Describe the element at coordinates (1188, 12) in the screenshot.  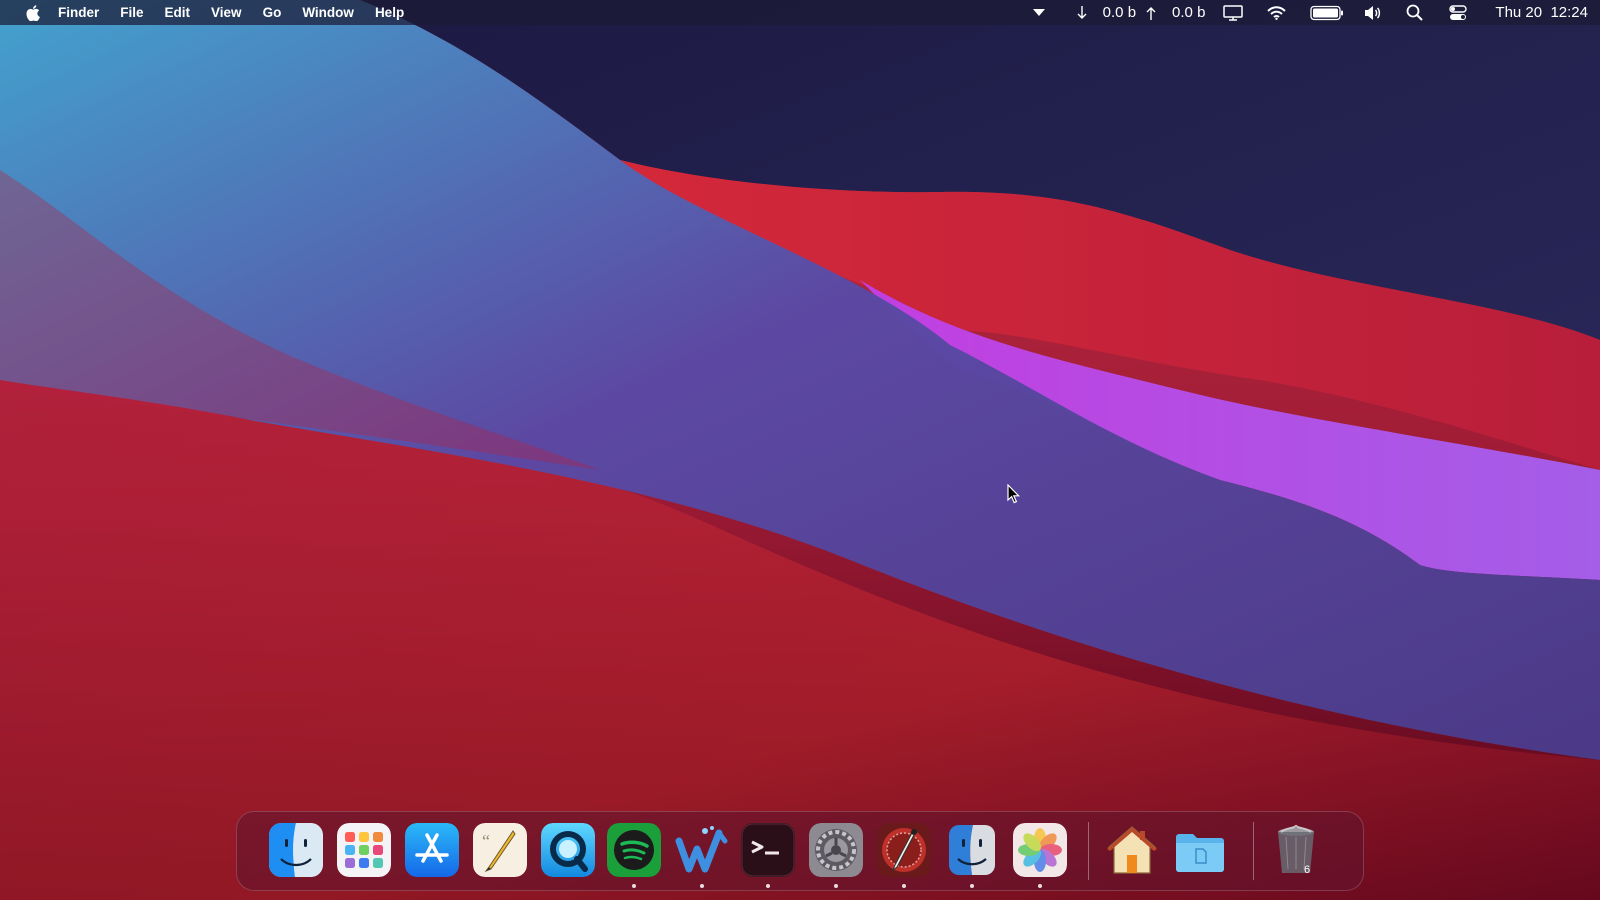
I see `upload-rate: 0.0 b` at that location.